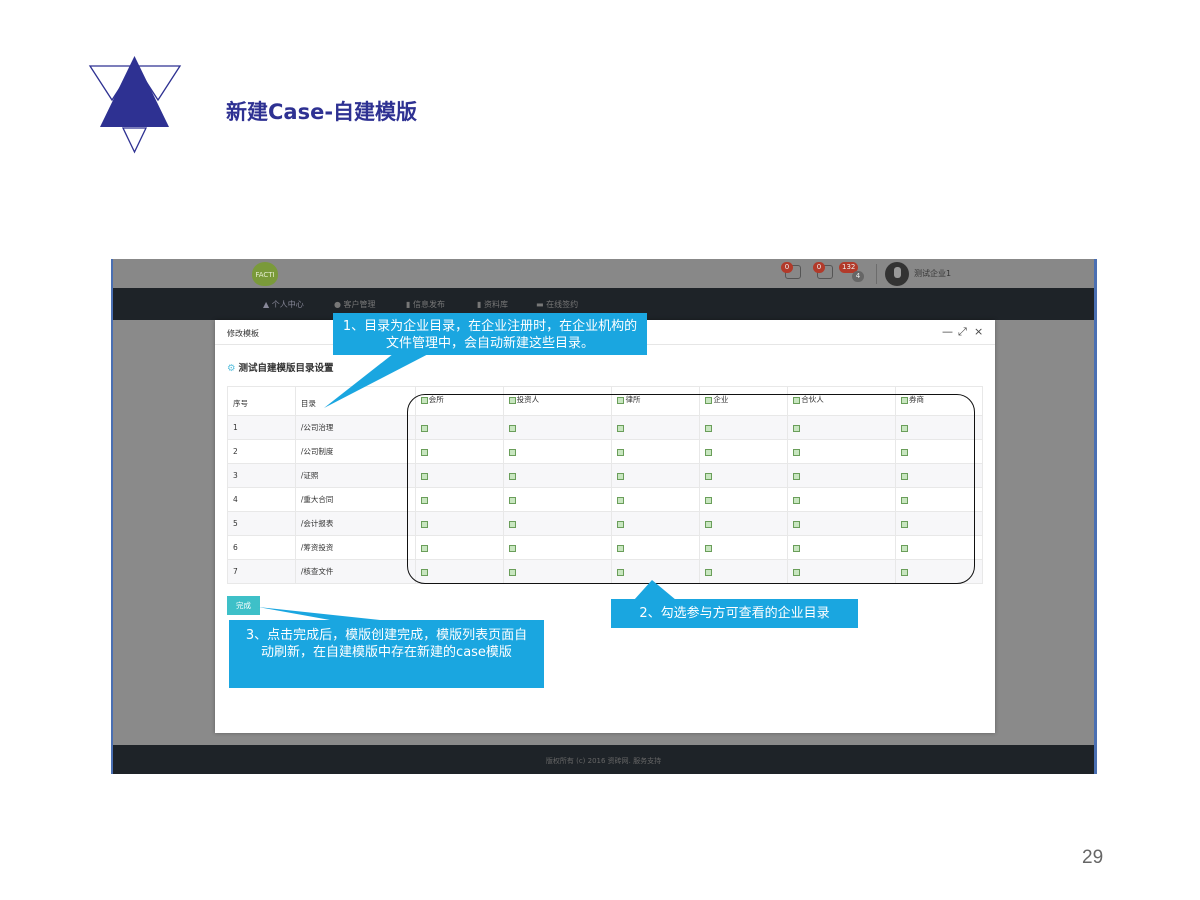 The height and width of the screenshot is (900, 1200). What do you see at coordinates (261, 451) in the screenshot?
I see `row-index: 2` at bounding box center [261, 451].